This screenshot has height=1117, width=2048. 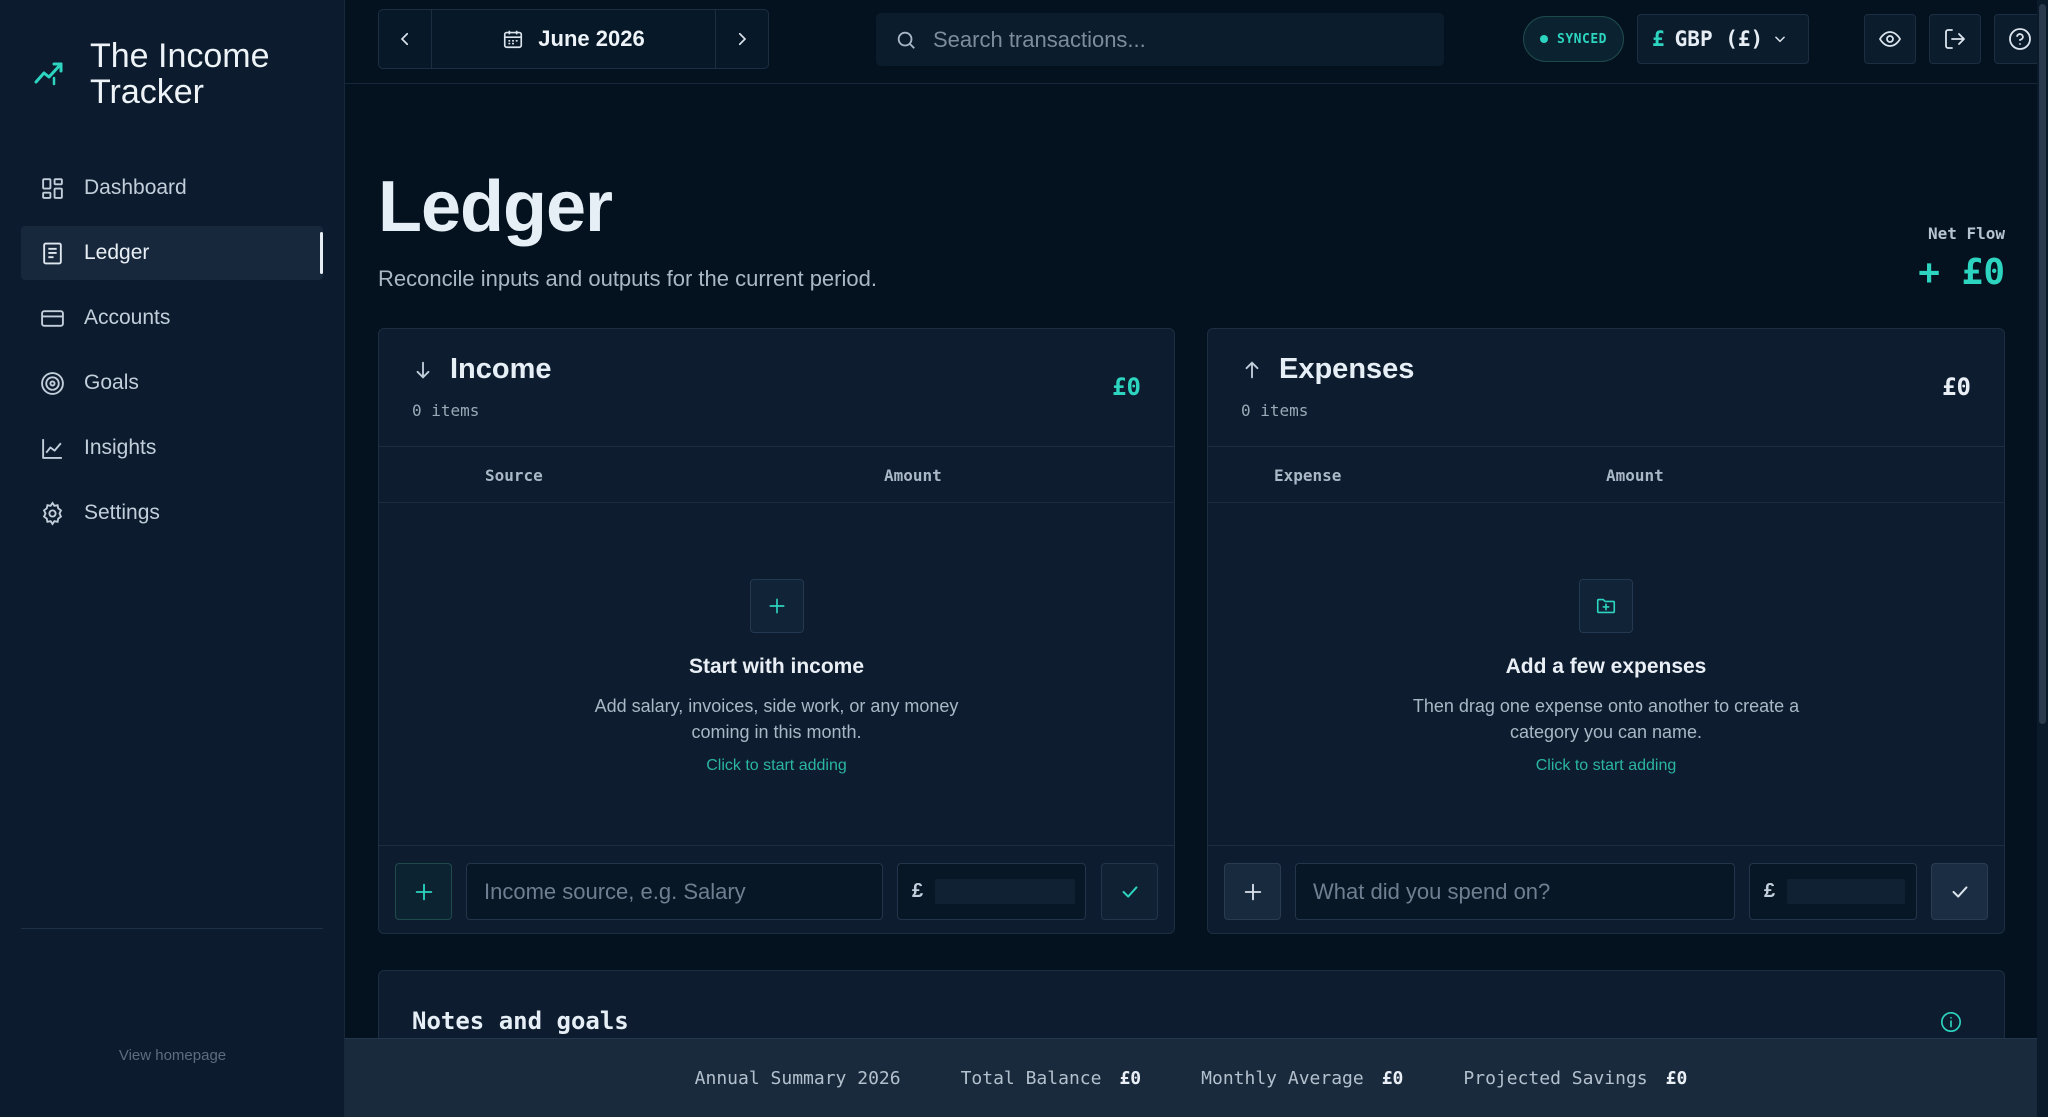 What do you see at coordinates (674, 891) in the screenshot?
I see `income-source-input` at bounding box center [674, 891].